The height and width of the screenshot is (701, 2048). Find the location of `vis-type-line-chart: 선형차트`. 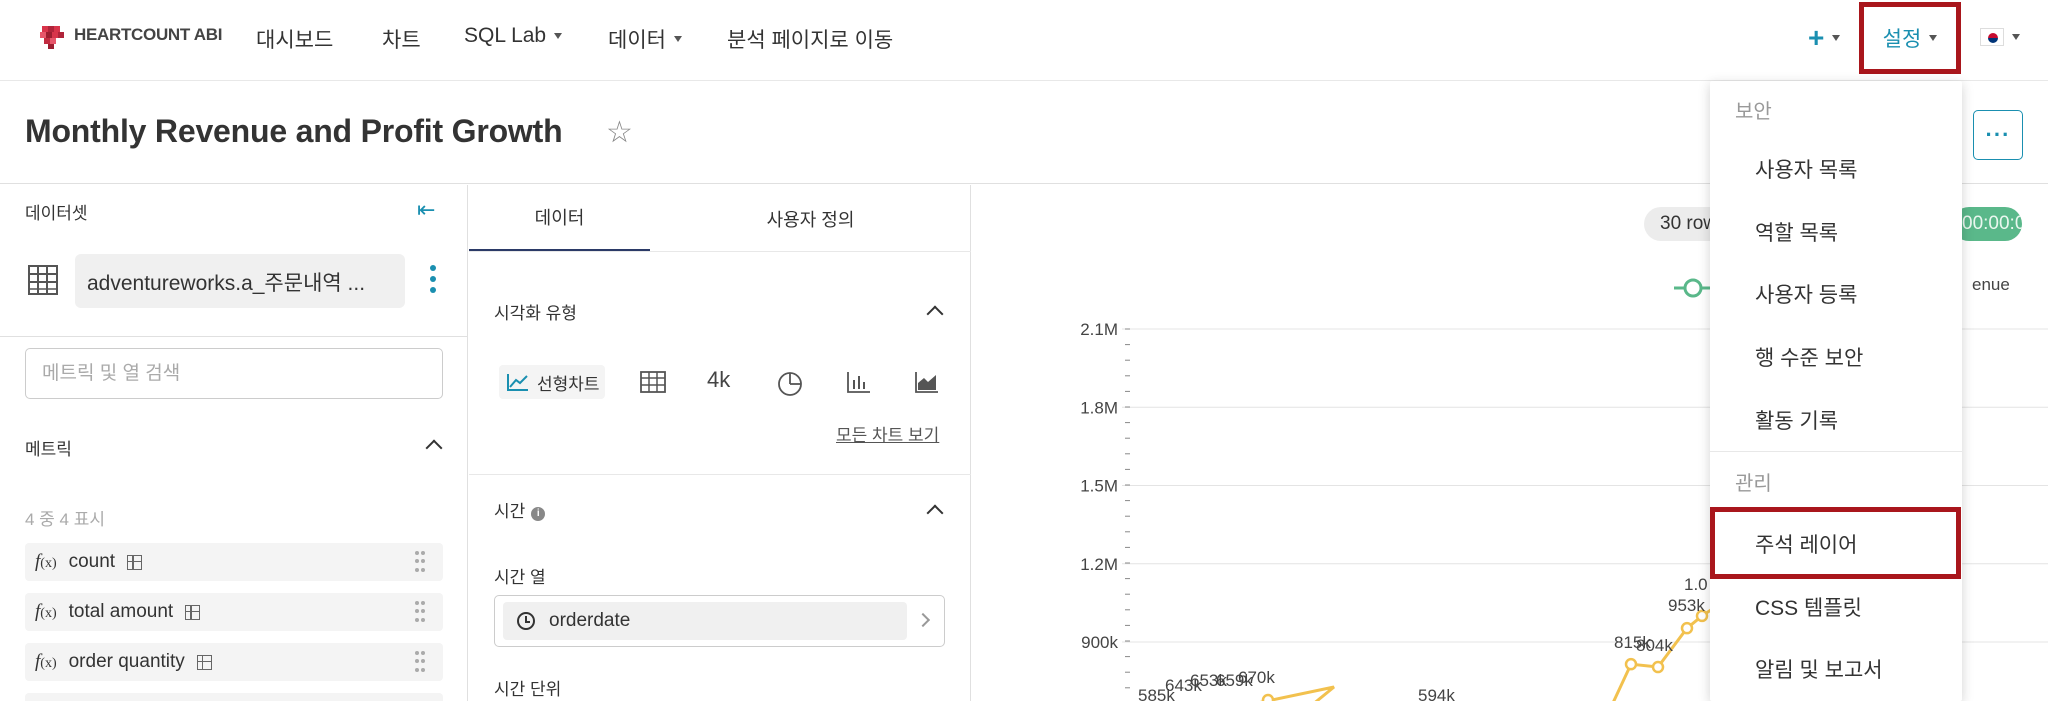

vis-type-line-chart: 선형차트 is located at coordinates (552, 382).